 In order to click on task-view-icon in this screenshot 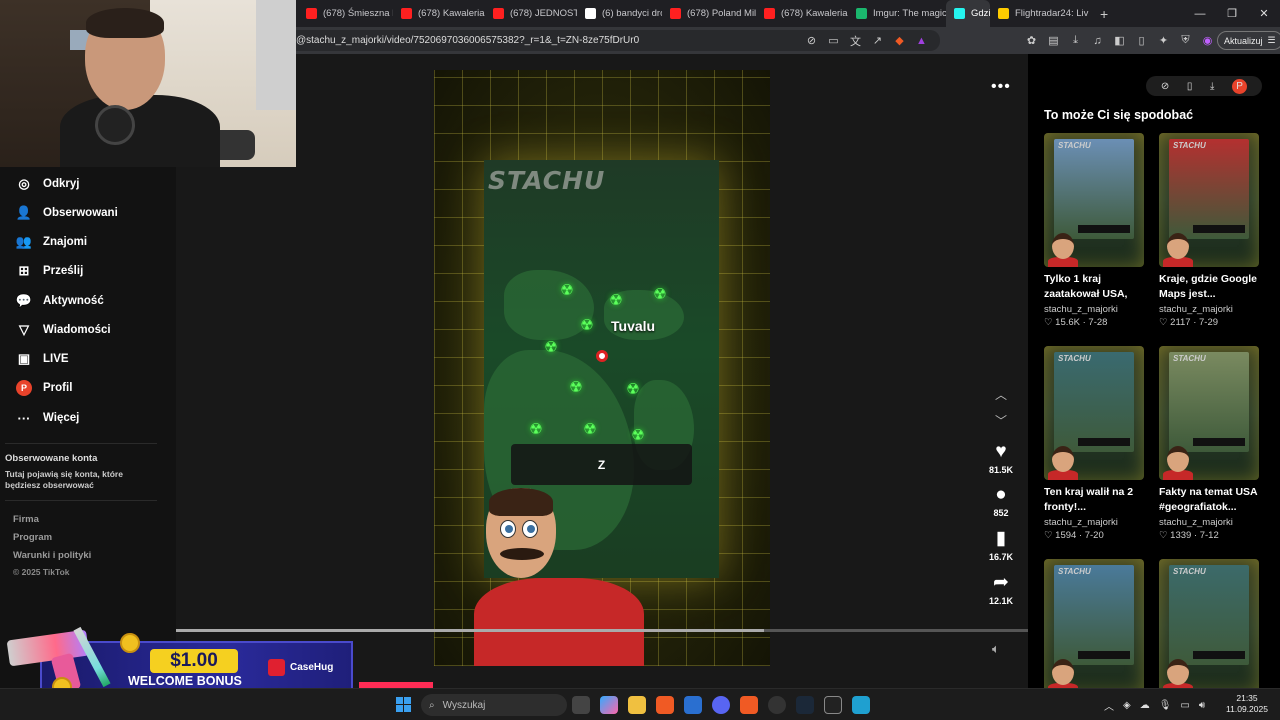, I will do `click(581, 705)`.